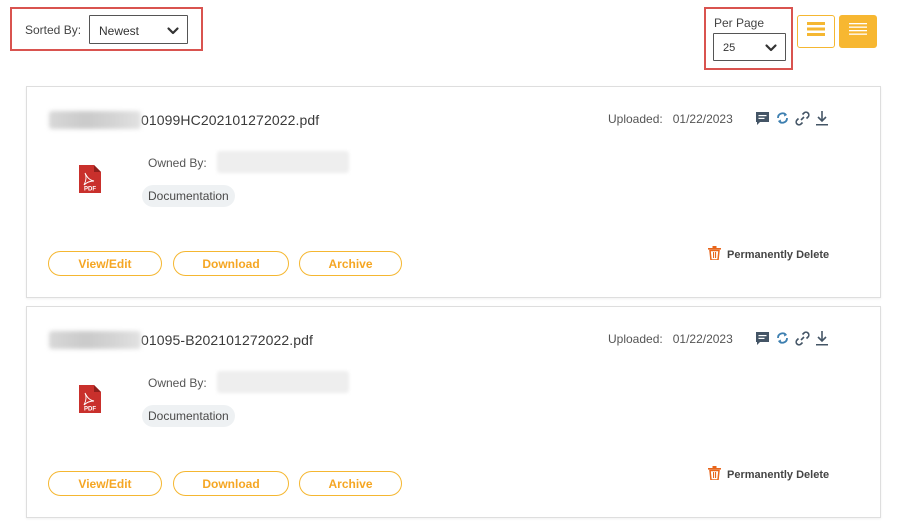  What do you see at coordinates (119, 31) in the screenshot?
I see `sort-select-value: Newest` at bounding box center [119, 31].